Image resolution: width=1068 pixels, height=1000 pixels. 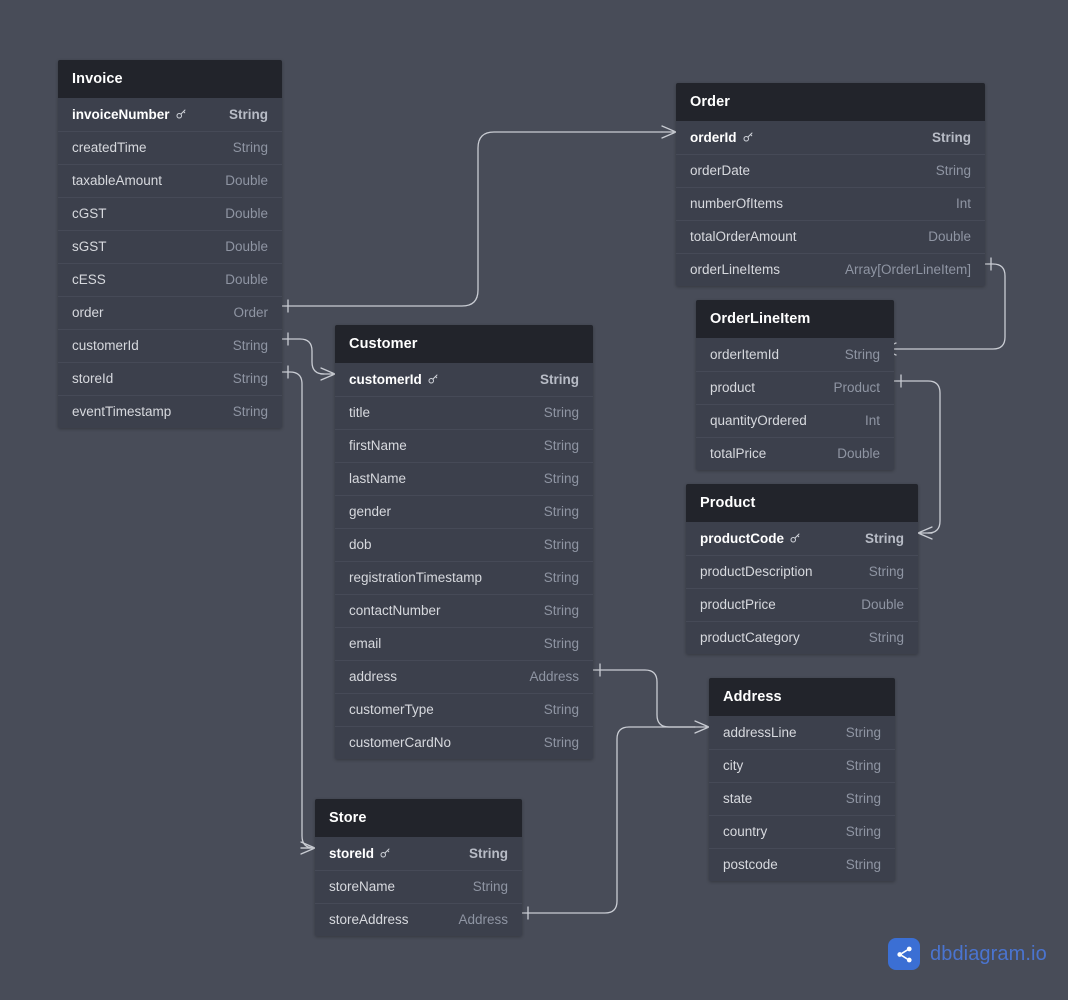 I want to click on field-name-label: createdTime, so click(x=109, y=147).